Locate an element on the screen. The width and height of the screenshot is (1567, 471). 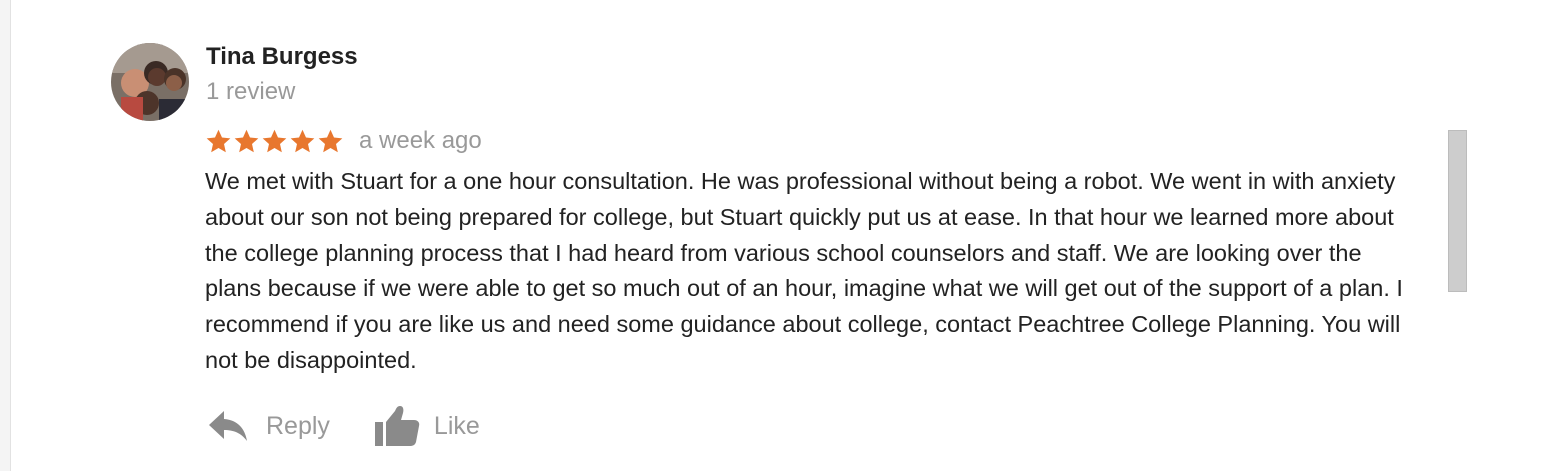
like-label: Like is located at coordinates (456, 425).